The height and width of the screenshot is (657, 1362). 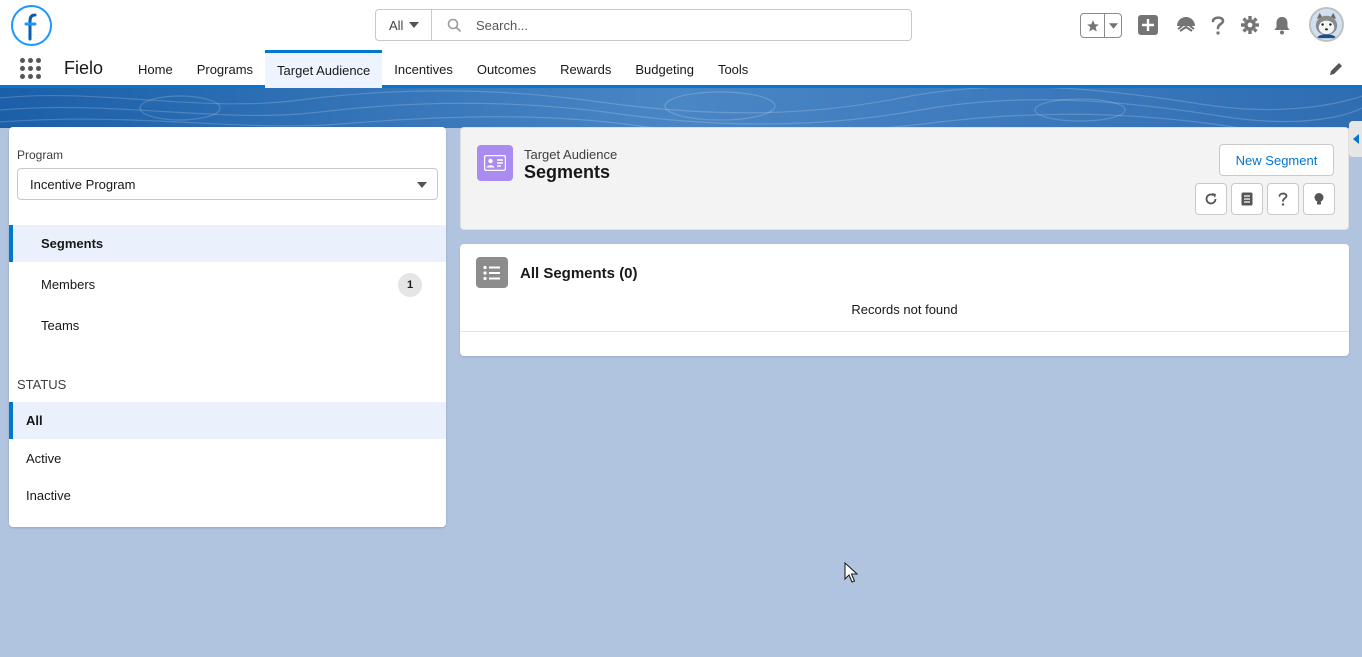 I want to click on page-title: Segments, so click(x=567, y=172).